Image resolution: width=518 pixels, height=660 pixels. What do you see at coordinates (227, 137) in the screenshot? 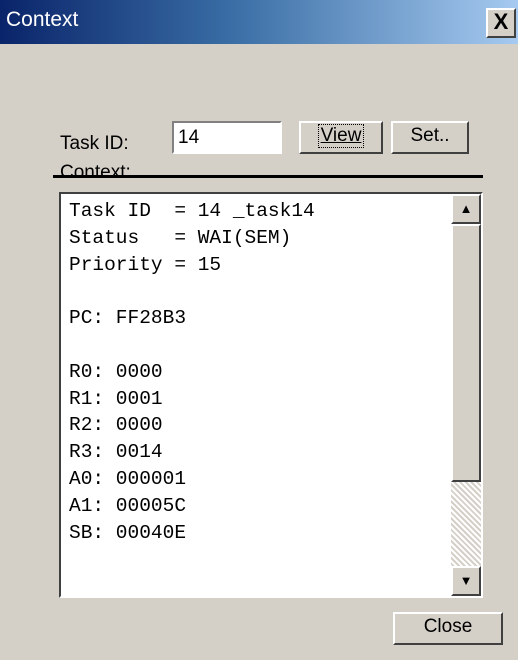
I see `task-id-input` at bounding box center [227, 137].